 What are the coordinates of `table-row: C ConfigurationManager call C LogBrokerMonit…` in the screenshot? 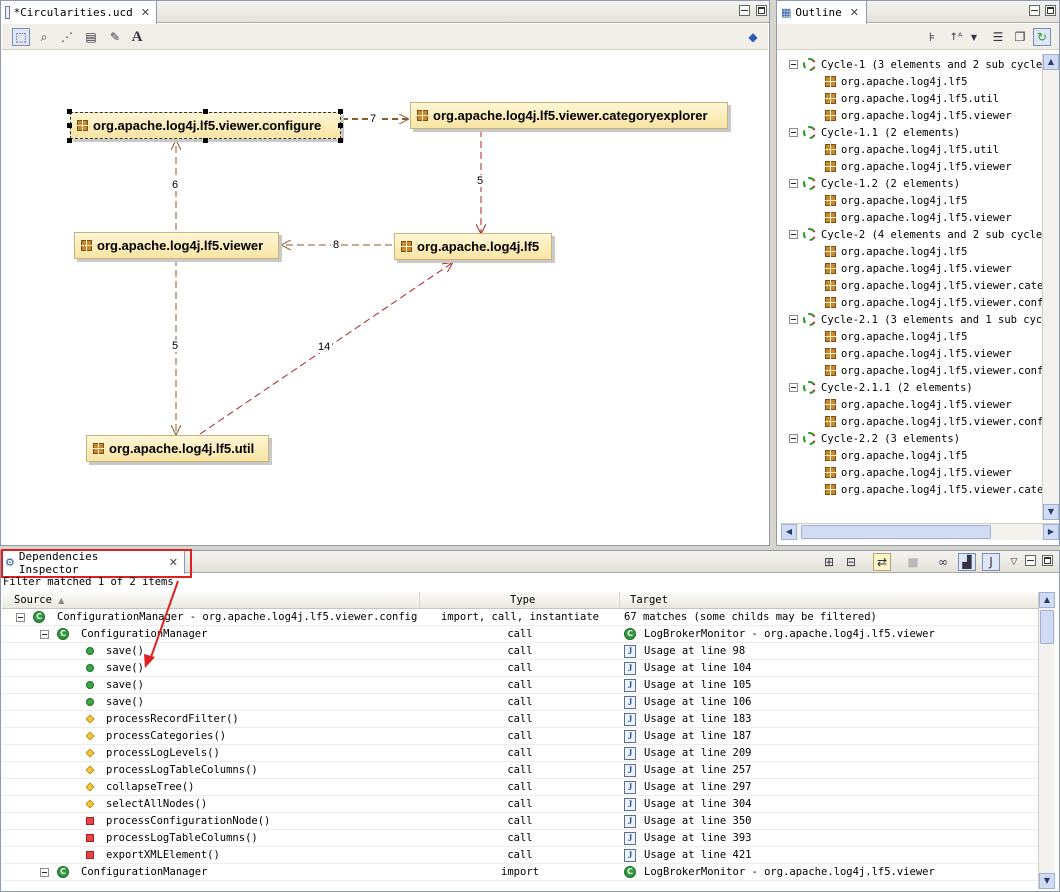 It's located at (522, 634).